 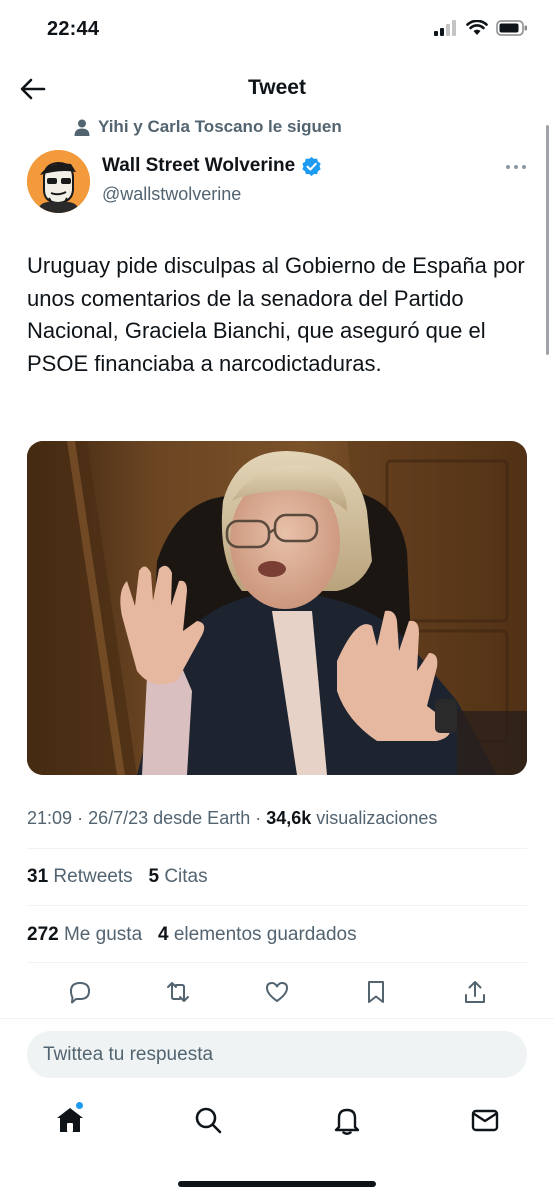 What do you see at coordinates (277, 1184) in the screenshot?
I see `home-indicator` at bounding box center [277, 1184].